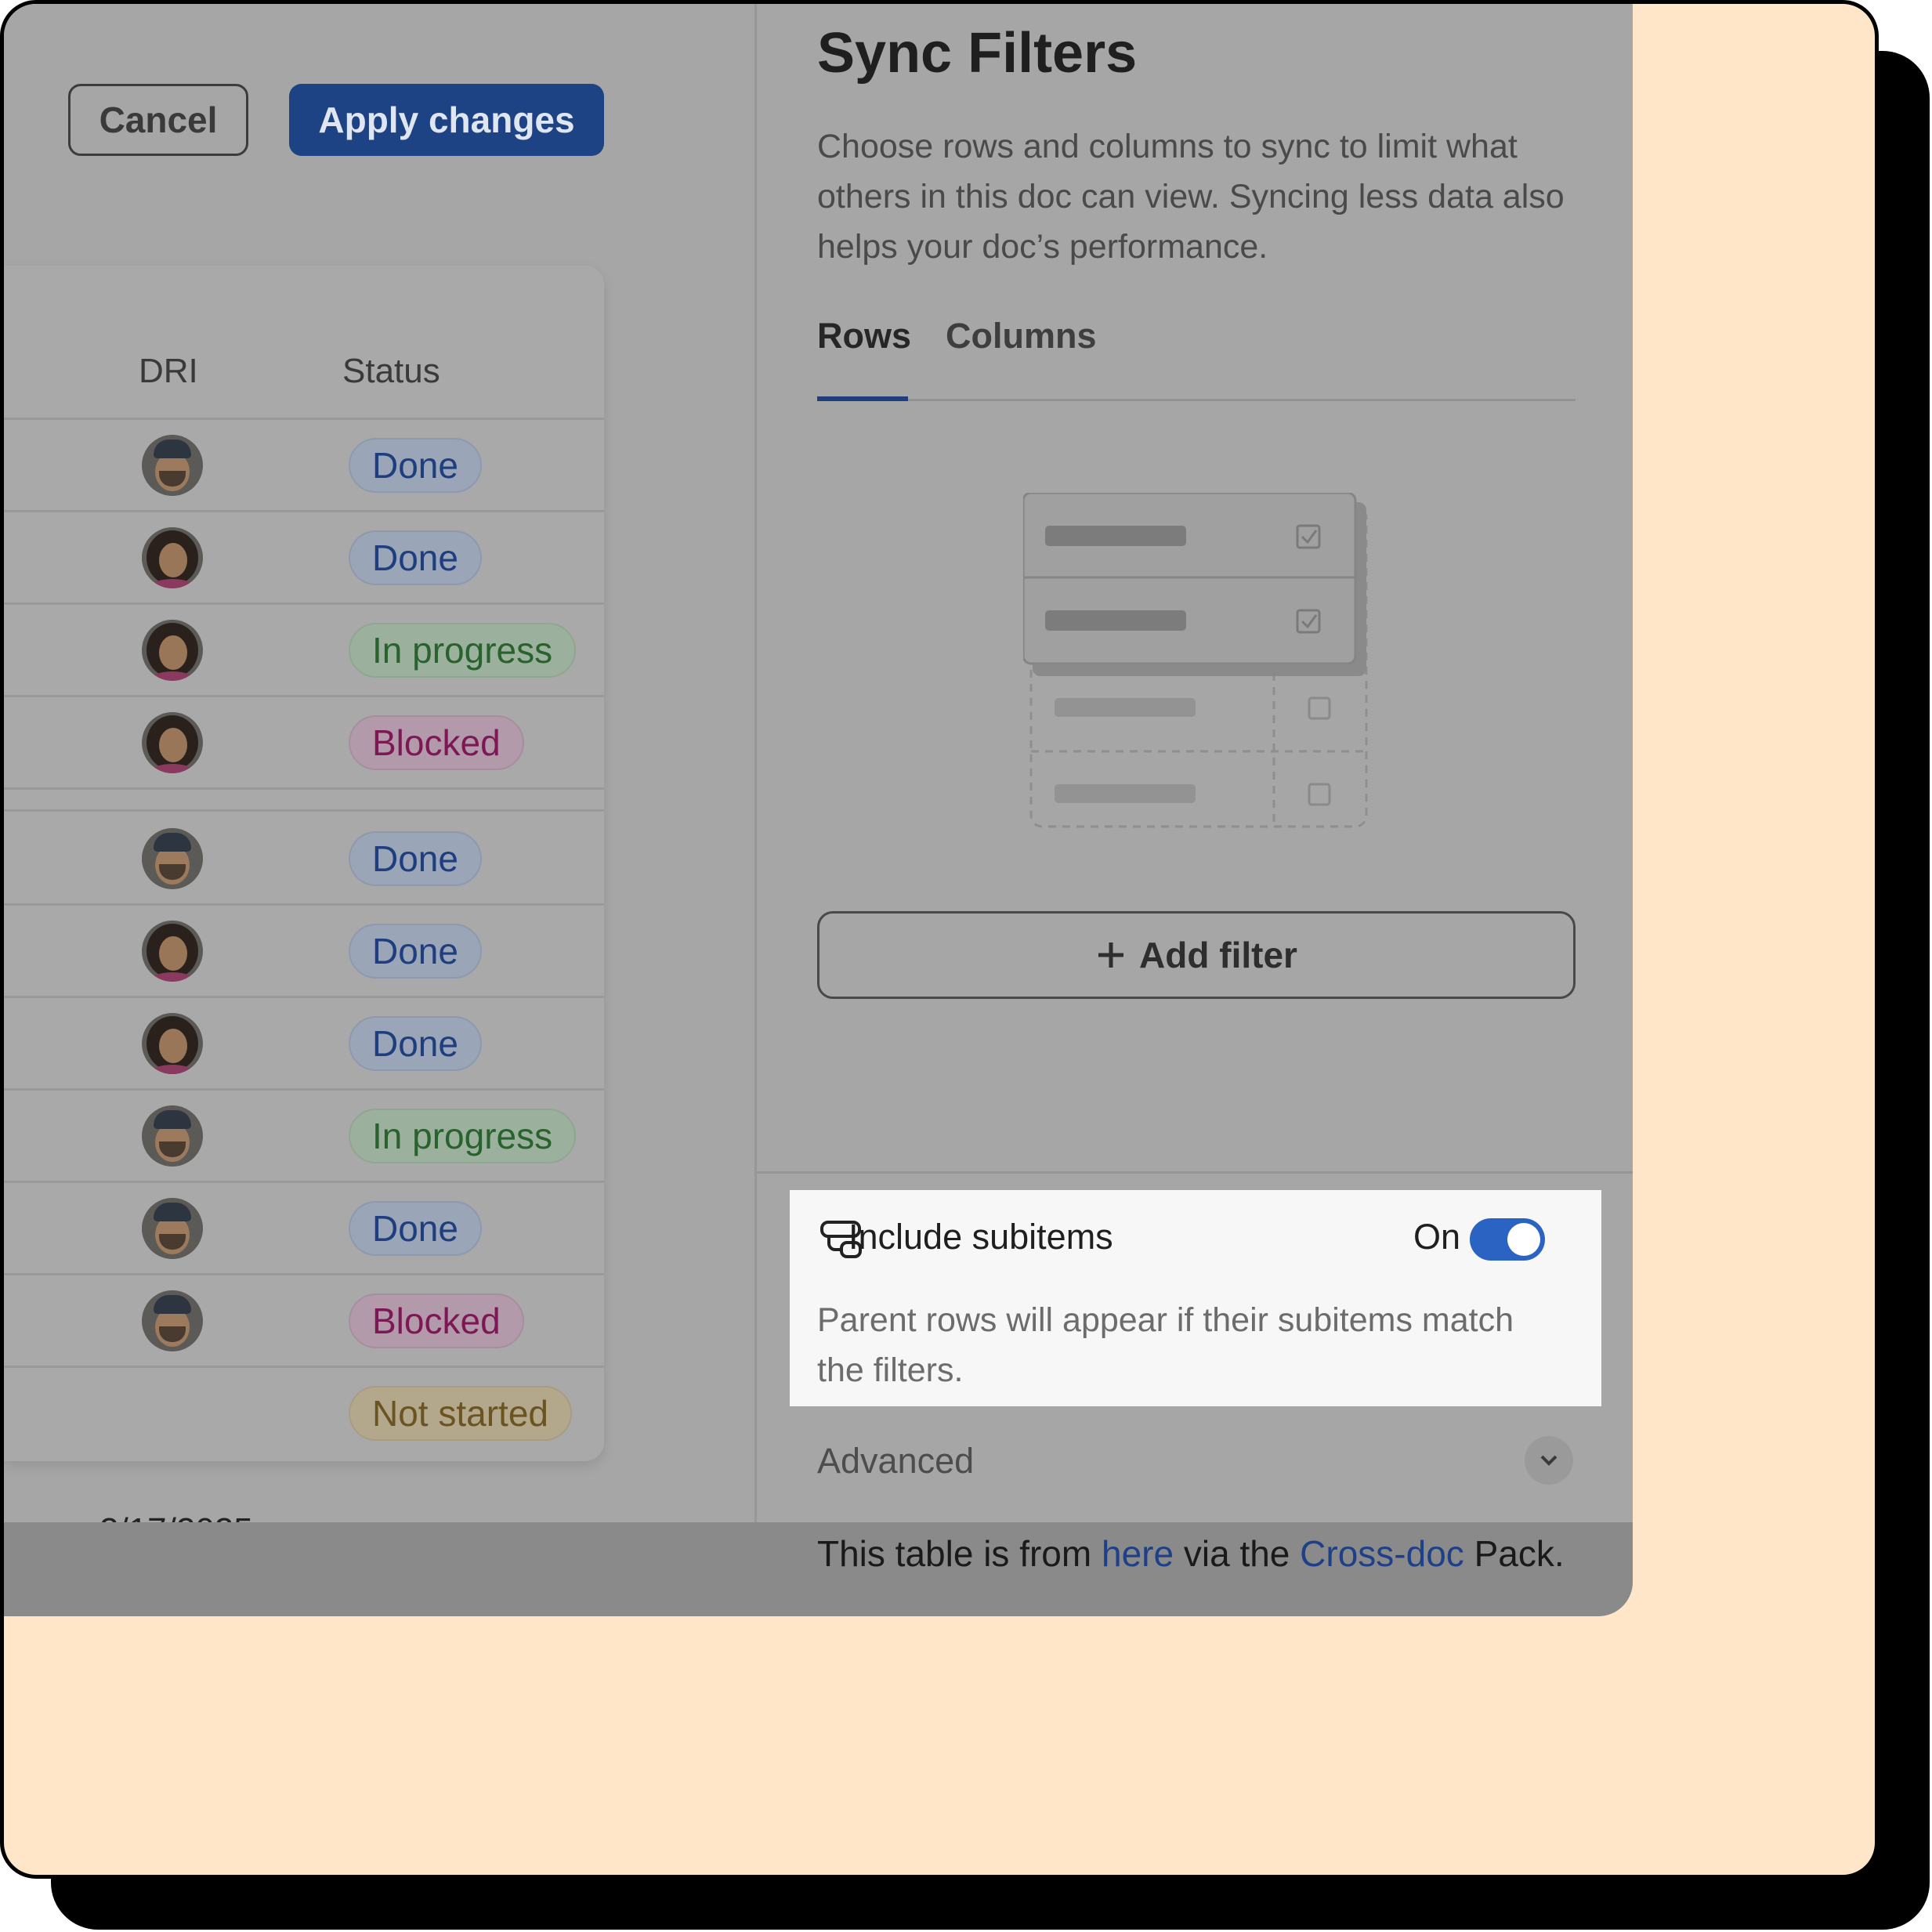  I want to click on column-header-status: Status, so click(391, 371).